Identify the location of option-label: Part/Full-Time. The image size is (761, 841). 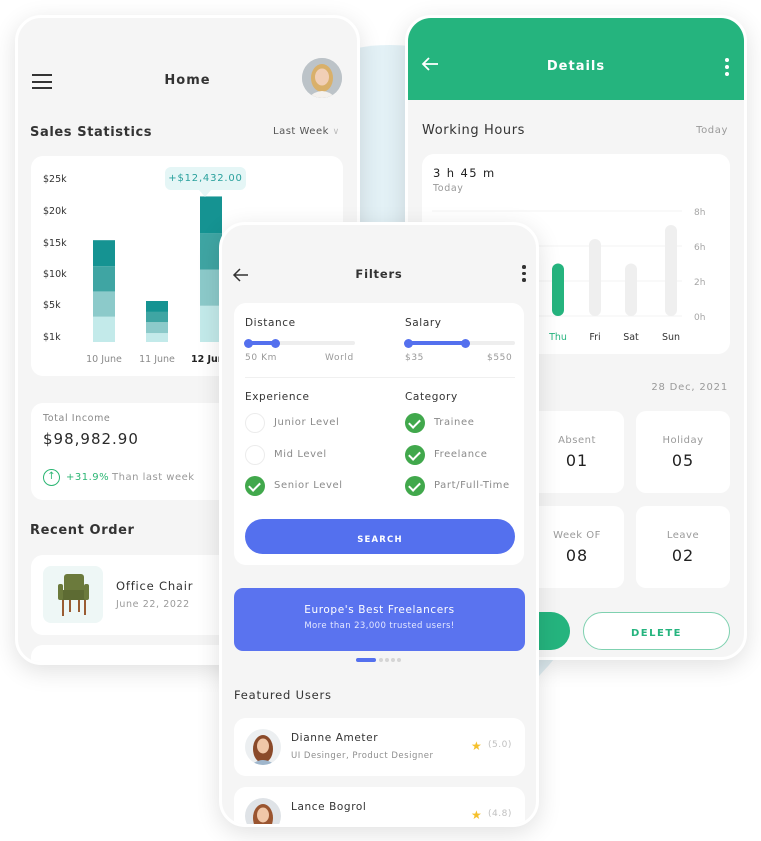
(472, 485).